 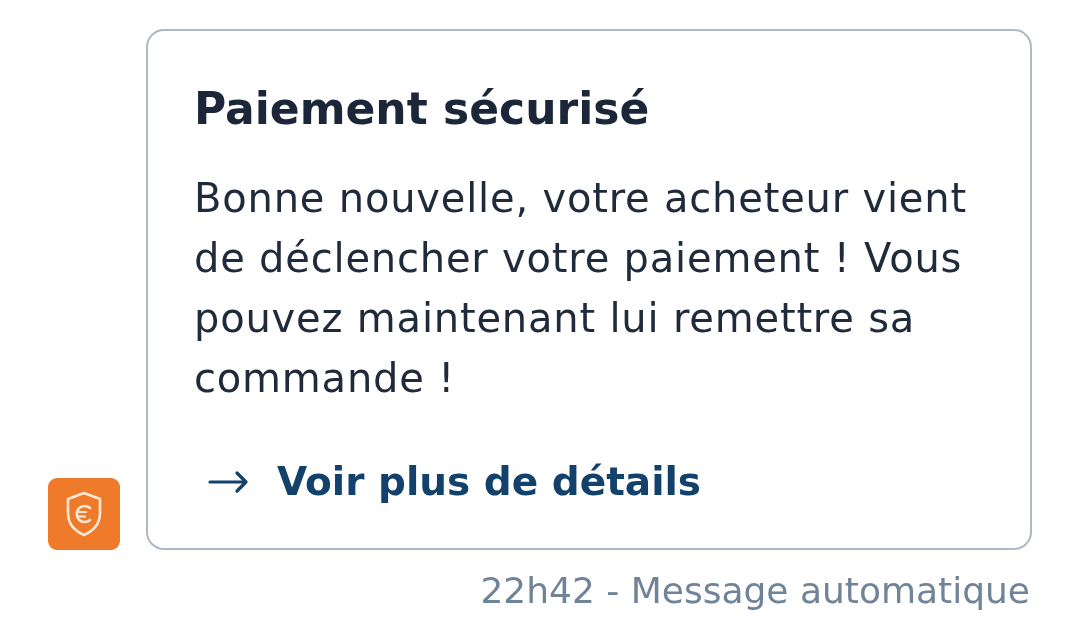 I want to click on details-link: Voir plus de détails, so click(x=448, y=481).